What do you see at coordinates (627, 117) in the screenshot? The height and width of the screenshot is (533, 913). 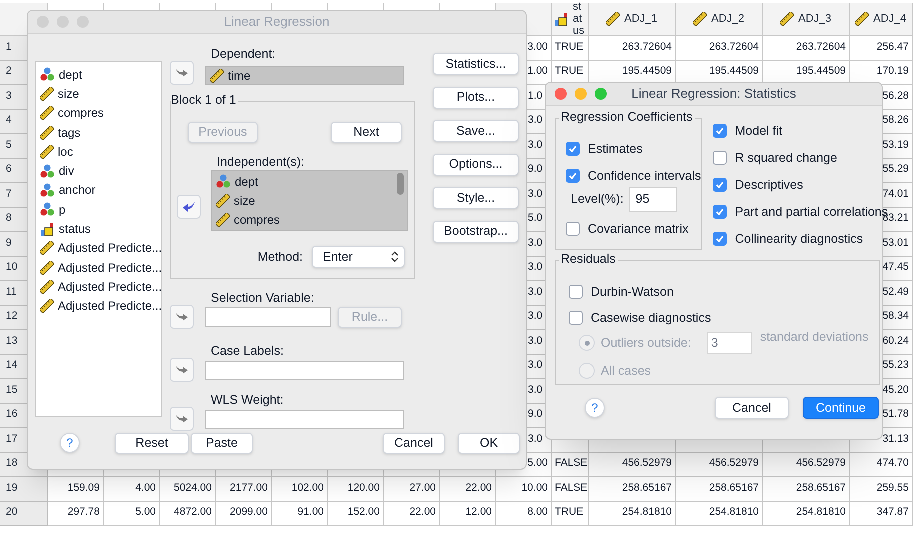 I see `group-title: Regression Coefficients` at bounding box center [627, 117].